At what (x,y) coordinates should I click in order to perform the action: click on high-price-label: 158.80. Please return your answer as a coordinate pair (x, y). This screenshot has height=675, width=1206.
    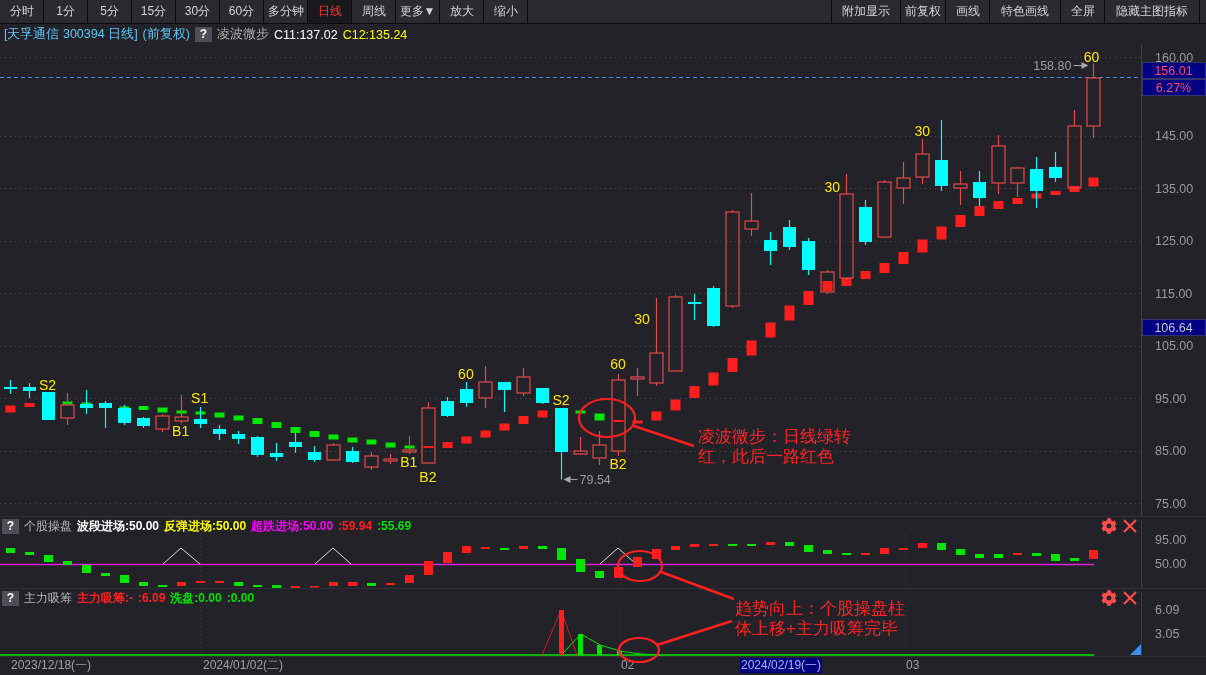
    Looking at the image, I should click on (1052, 66).